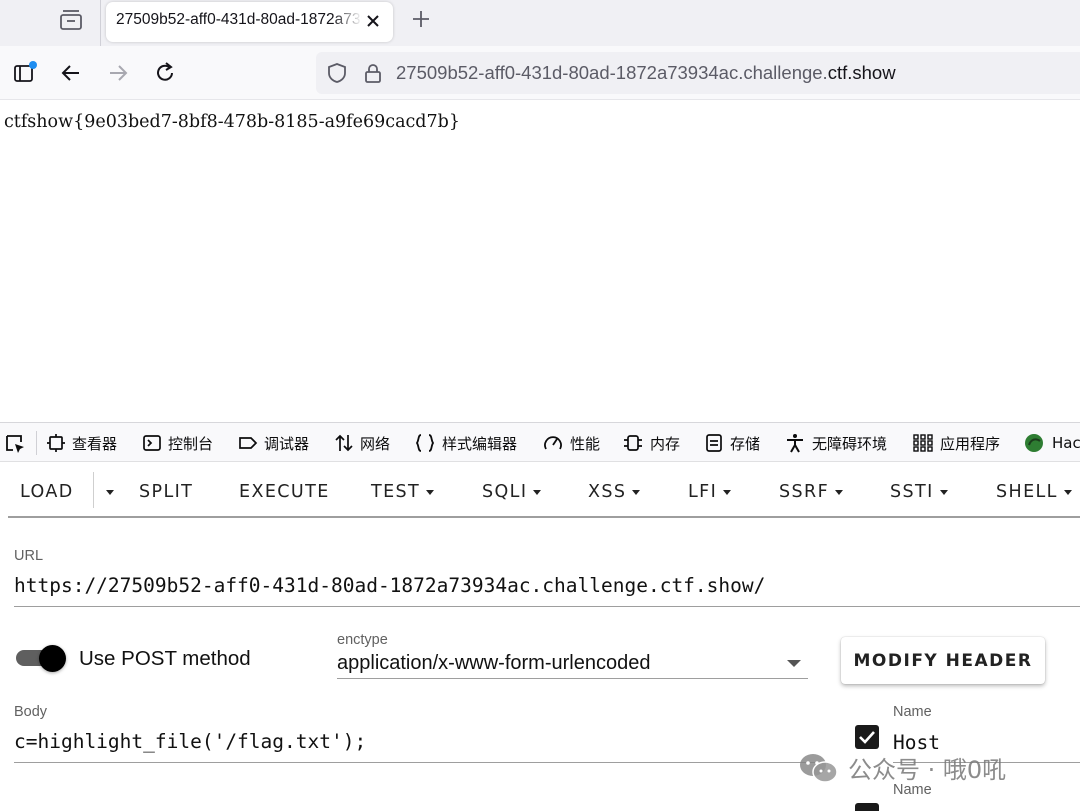  What do you see at coordinates (71, 20) in the screenshot?
I see `tab-list-icon` at bounding box center [71, 20].